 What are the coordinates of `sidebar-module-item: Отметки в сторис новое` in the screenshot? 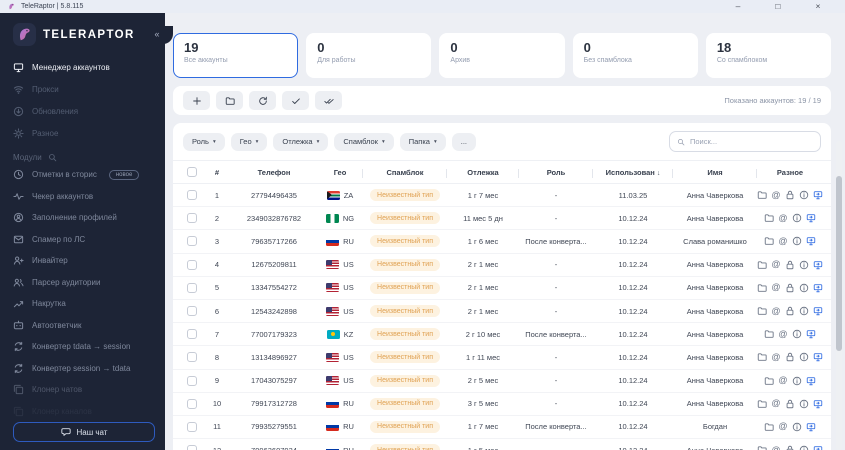 It's located at (84, 175).